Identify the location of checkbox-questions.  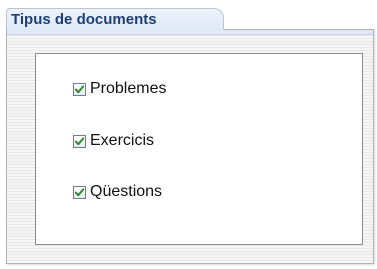
(79, 192).